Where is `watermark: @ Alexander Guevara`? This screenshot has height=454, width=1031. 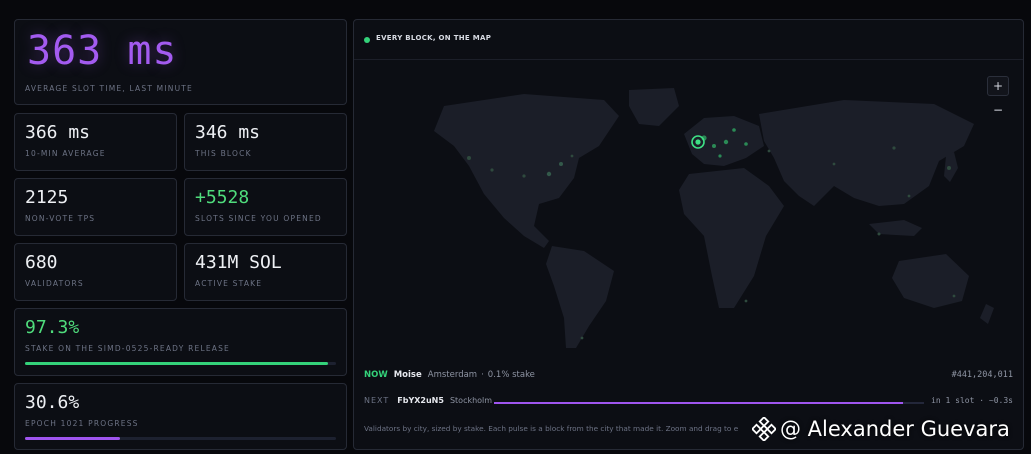 watermark: @ Alexander Guevara is located at coordinates (881, 429).